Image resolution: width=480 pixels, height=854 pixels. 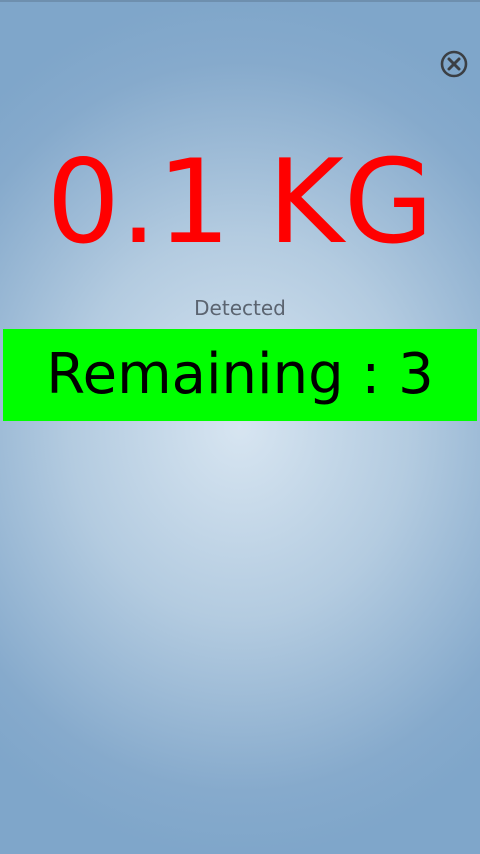 I want to click on top-edge-divider, so click(x=240, y=1).